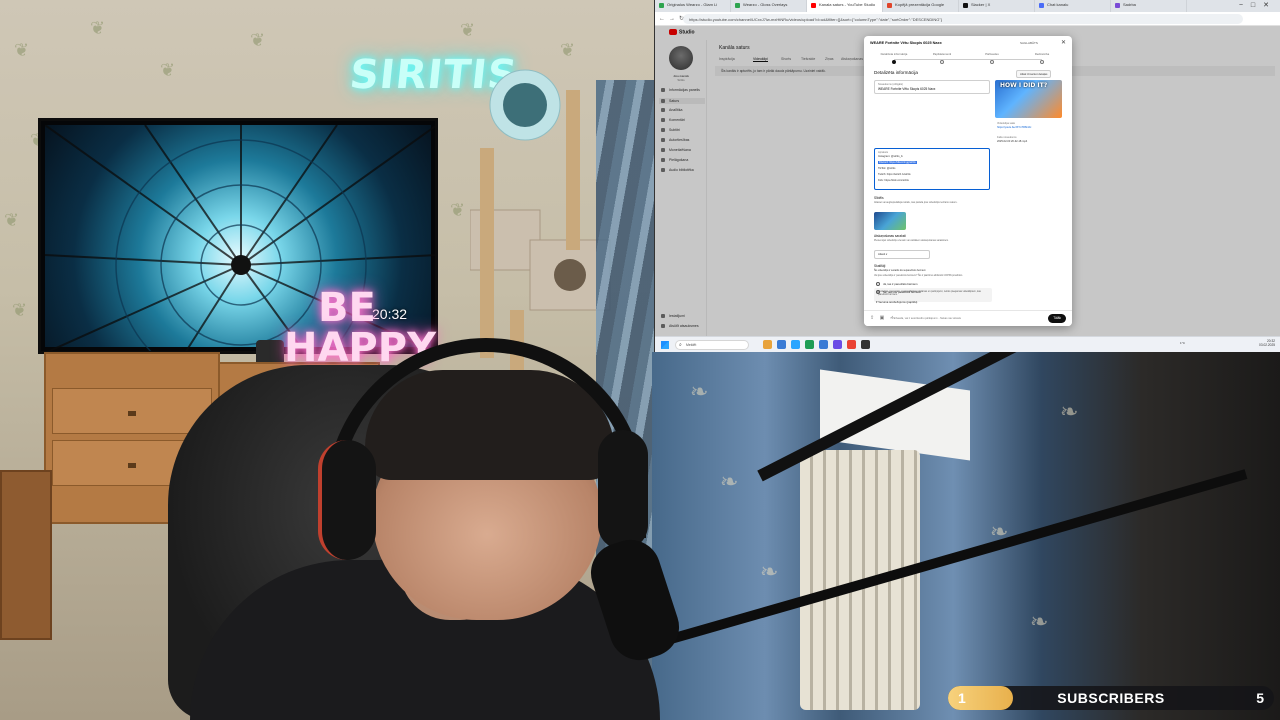 This screenshot has width=1280, height=720. I want to click on side-shelf, so click(26, 555).